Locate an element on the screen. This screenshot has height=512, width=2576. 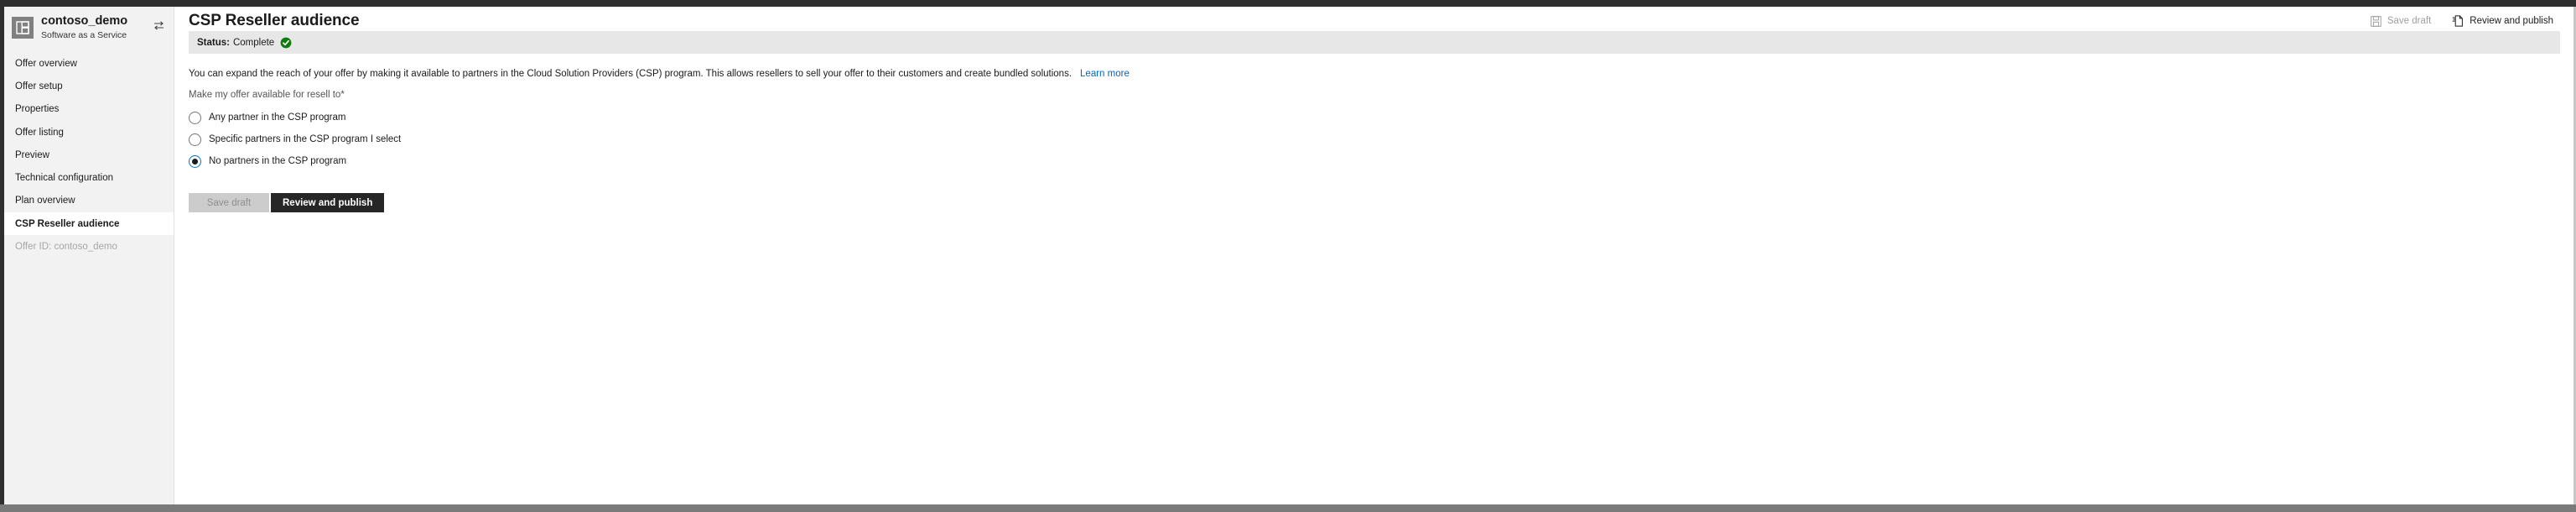
required-marker: * is located at coordinates (342, 95).